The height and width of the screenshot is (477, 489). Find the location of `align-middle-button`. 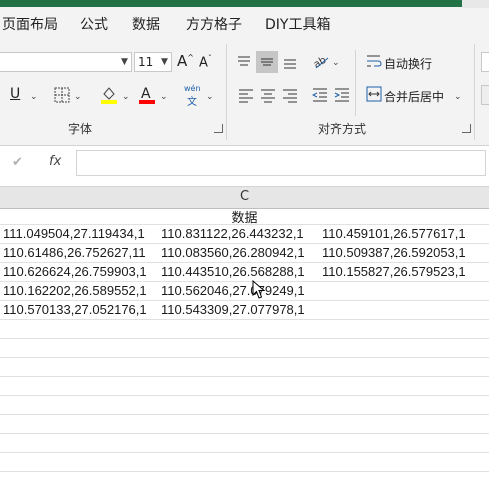

align-middle-button is located at coordinates (267, 62).